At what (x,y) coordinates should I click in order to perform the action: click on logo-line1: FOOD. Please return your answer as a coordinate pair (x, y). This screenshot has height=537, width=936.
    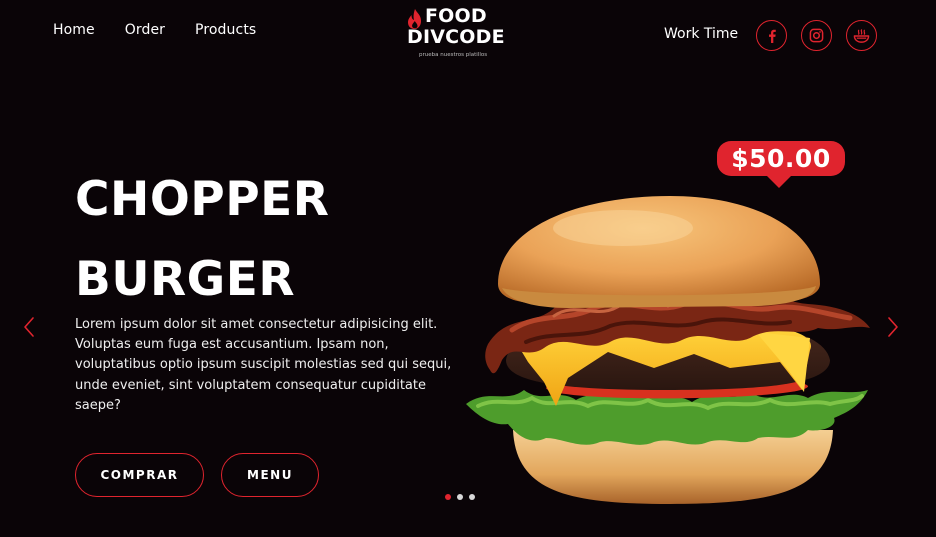
    Looking at the image, I should click on (456, 16).